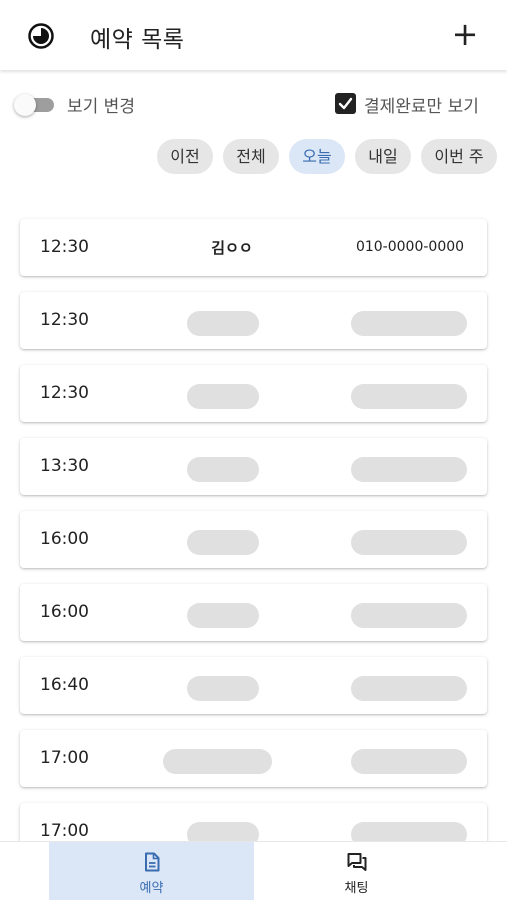 This screenshot has height=900, width=507. I want to click on paid-only-label: 결제완료만 보기, so click(421, 107).